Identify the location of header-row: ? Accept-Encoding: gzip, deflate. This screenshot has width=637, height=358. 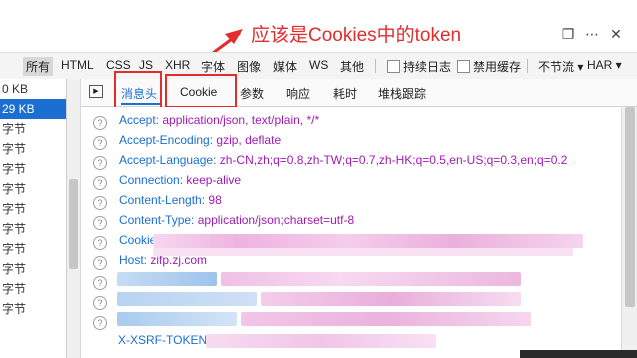
(187, 140).